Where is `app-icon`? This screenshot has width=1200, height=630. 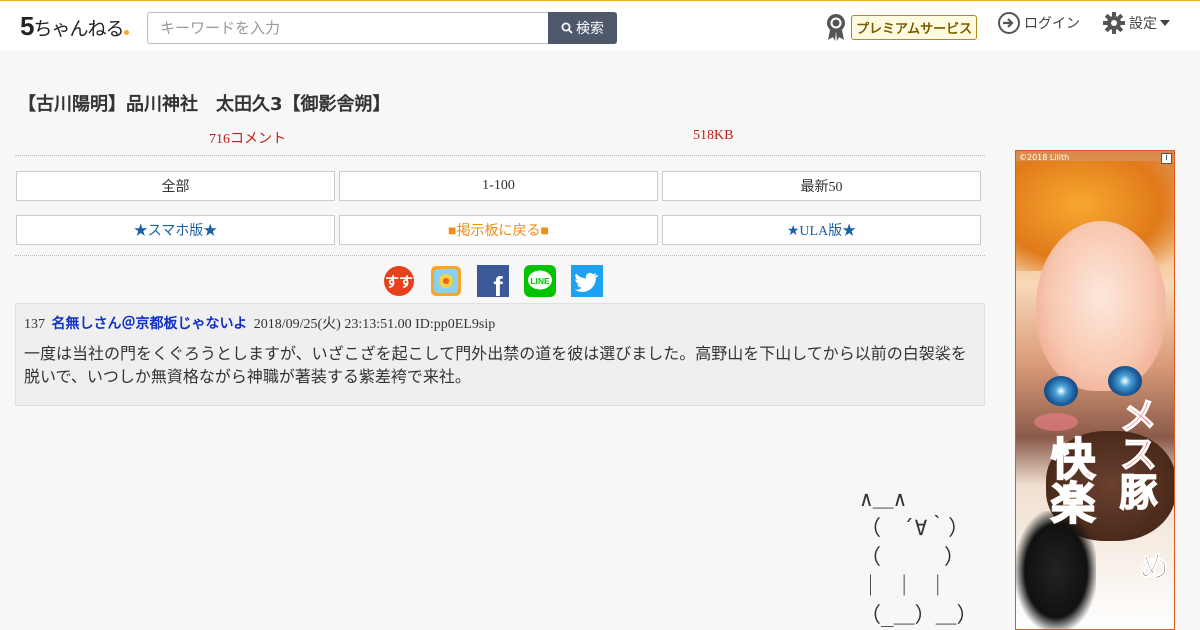
app-icon is located at coordinates (446, 281).